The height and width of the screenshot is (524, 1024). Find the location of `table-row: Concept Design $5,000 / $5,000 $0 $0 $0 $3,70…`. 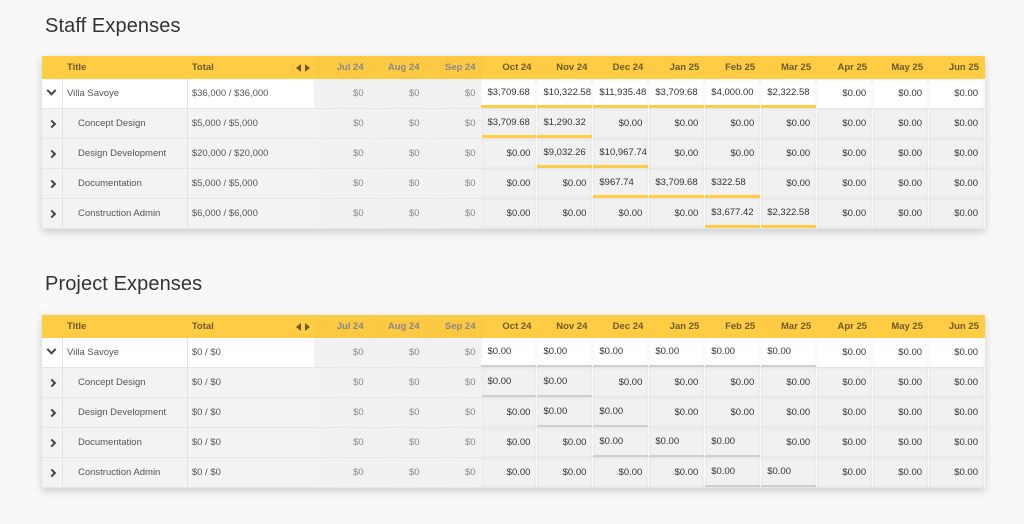

table-row: Concept Design $5,000 / $5,000 $0 $0 $0 $3,70… is located at coordinates (513, 124).